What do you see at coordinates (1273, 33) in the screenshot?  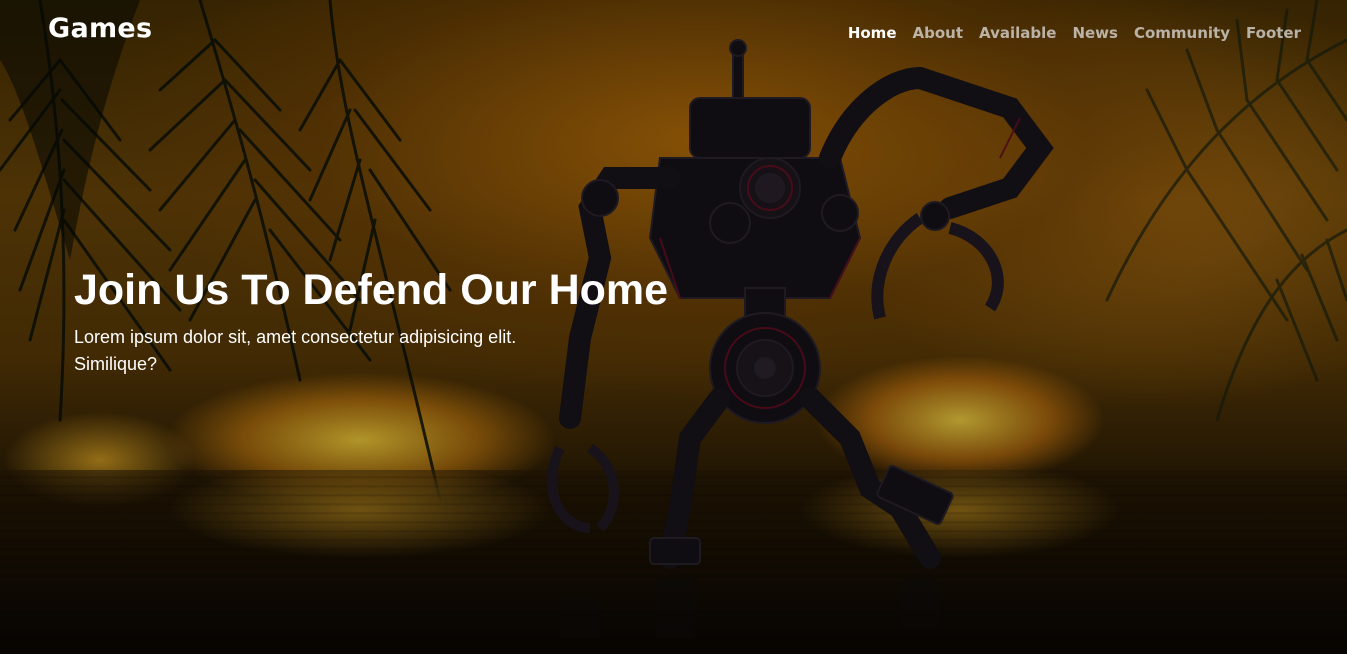 I see `nav-link-footer: Footer` at bounding box center [1273, 33].